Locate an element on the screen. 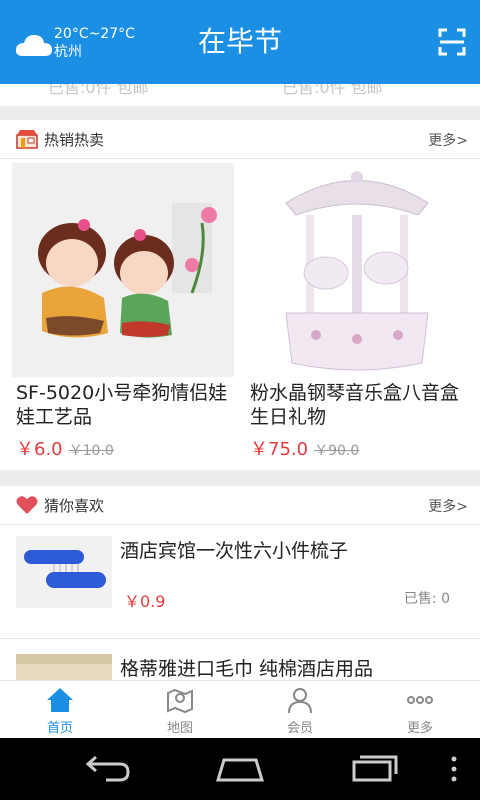 The width and height of the screenshot is (480, 800). tab-label: 会员 is located at coordinates (299, 728).